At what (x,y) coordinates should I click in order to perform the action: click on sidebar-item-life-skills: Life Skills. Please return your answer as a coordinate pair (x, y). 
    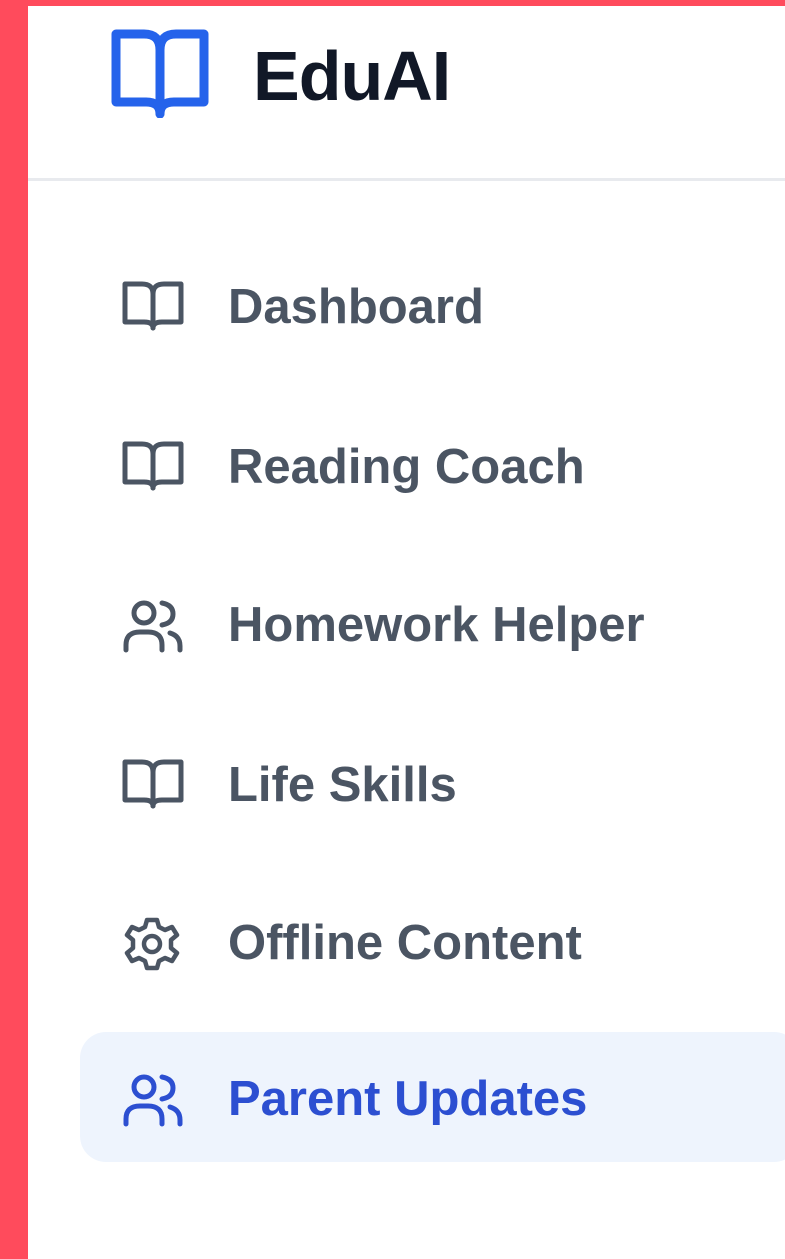
    Looking at the image, I should click on (432, 783).